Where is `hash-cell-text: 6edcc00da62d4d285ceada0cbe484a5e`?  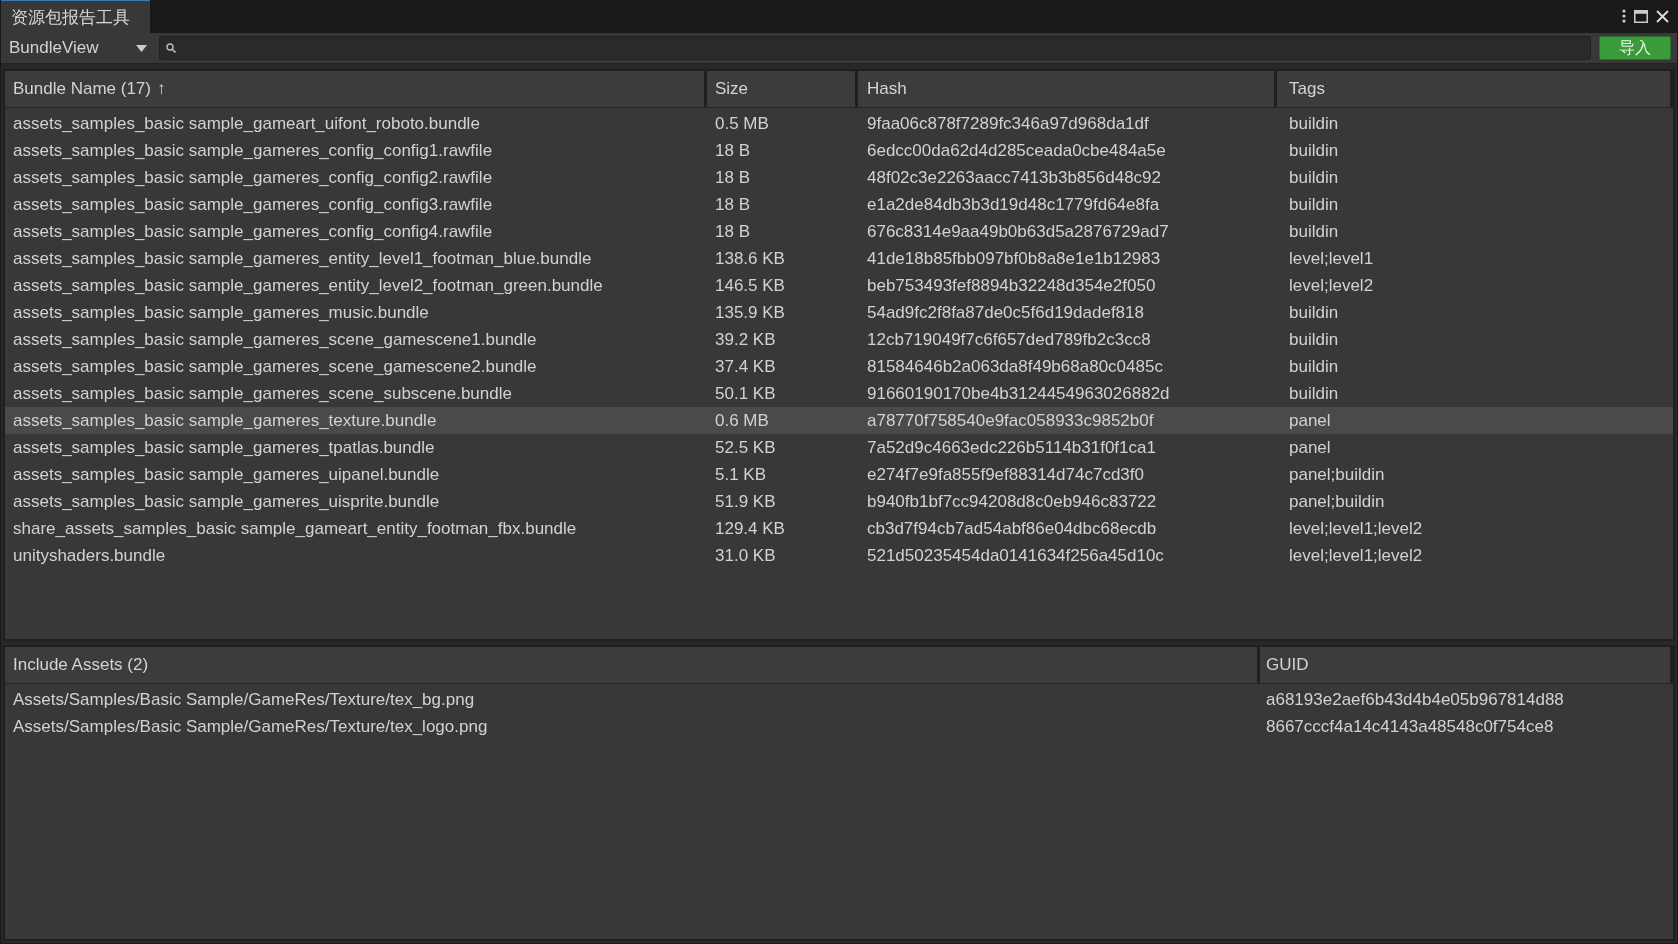 hash-cell-text: 6edcc00da62d4d285ceada0cbe484a5e is located at coordinates (1016, 150).